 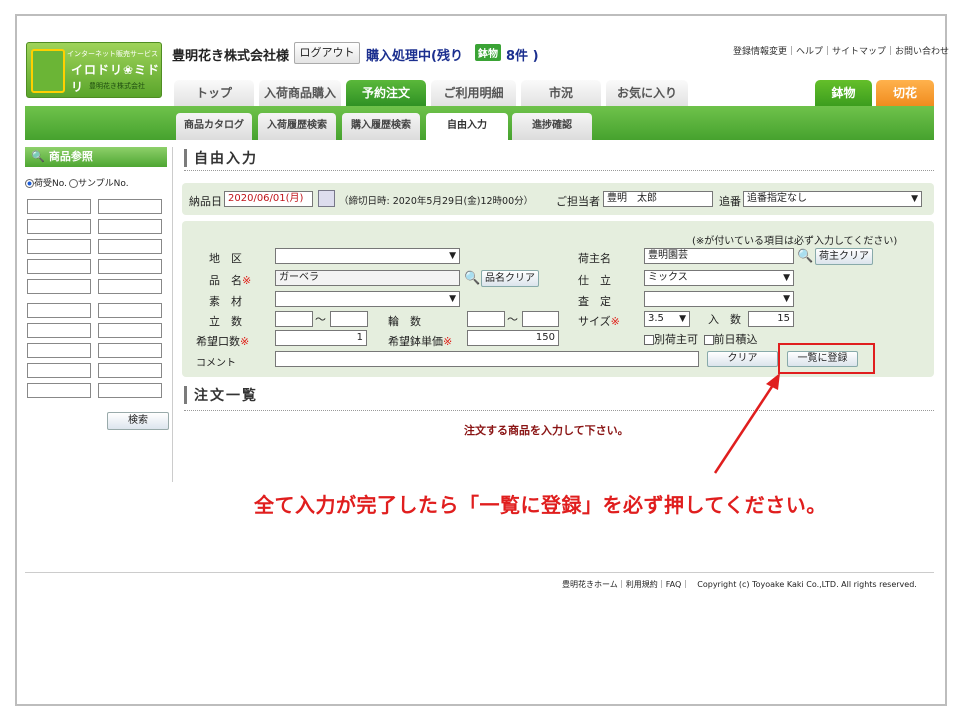 What do you see at coordinates (805, 256) in the screenshot?
I see `shipper-search-icon: 🔍` at bounding box center [805, 256].